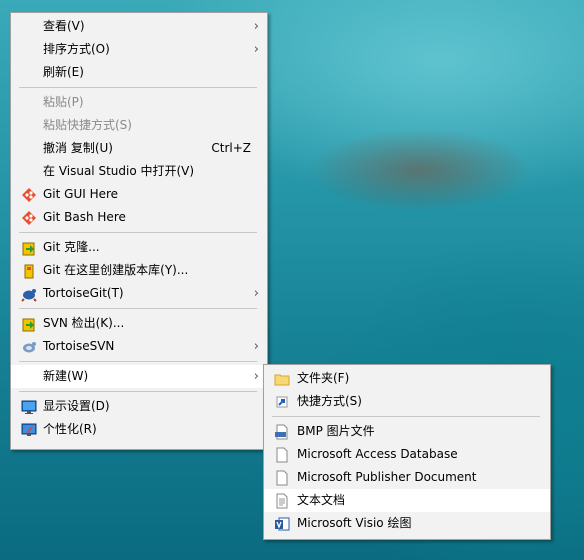 The height and width of the screenshot is (560, 584). What do you see at coordinates (336, 431) in the screenshot?
I see `bmp-label: BMP 图片文件` at bounding box center [336, 431].